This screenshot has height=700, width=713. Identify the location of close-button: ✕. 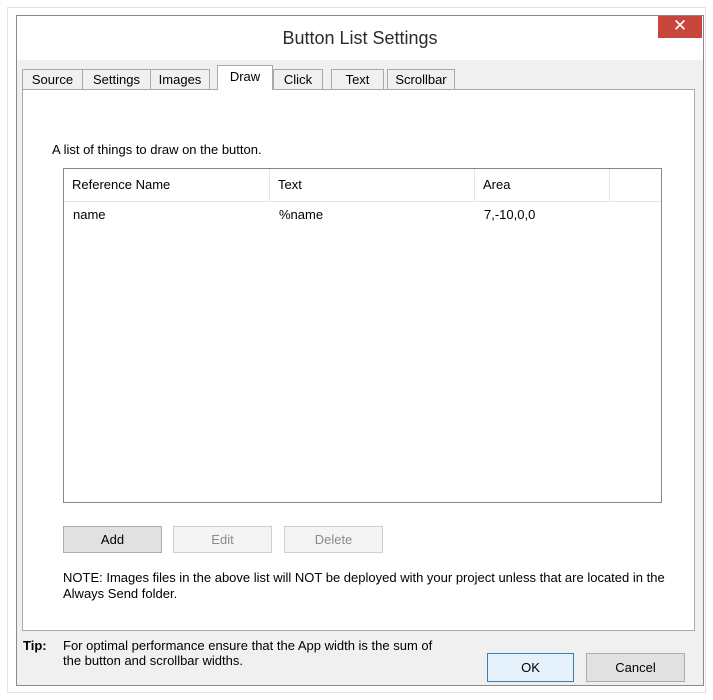
(680, 27).